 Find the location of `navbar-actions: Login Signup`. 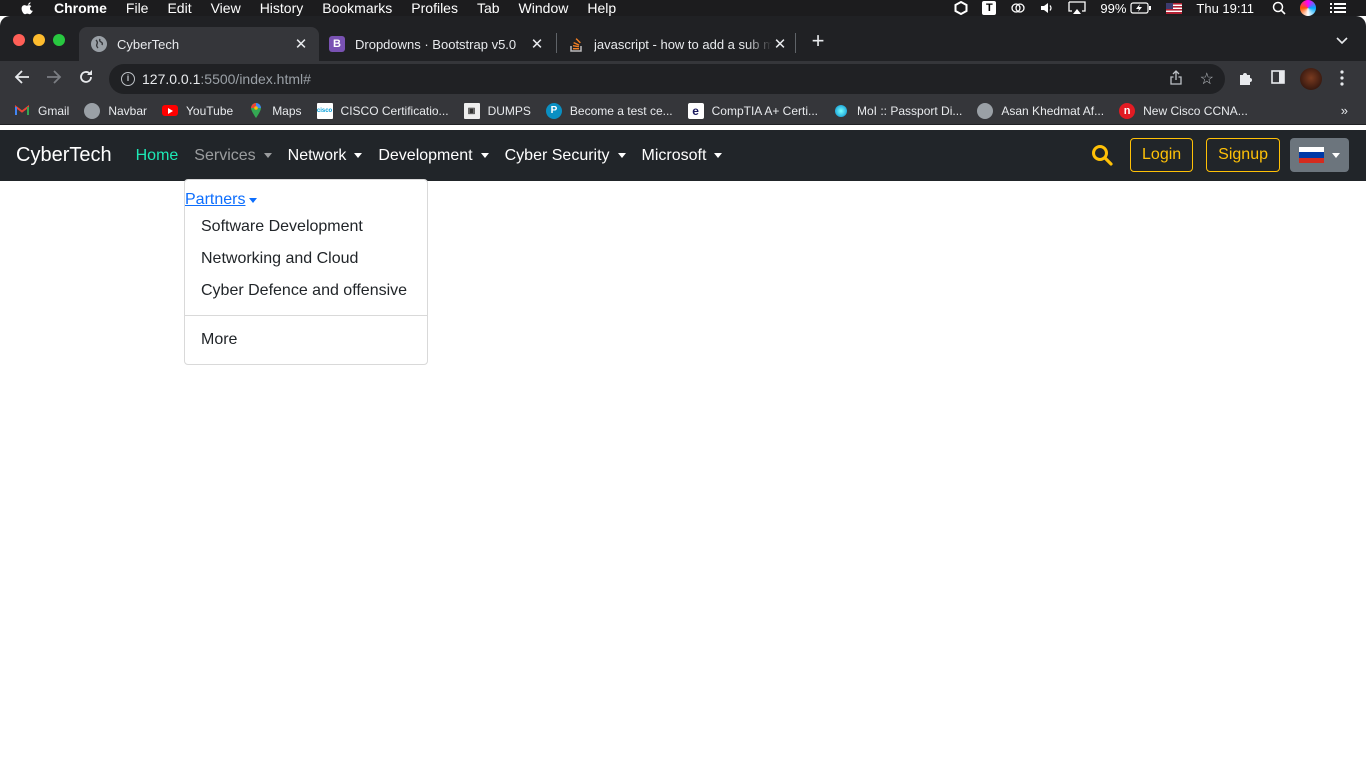

navbar-actions: Login Signup is located at coordinates (1220, 155).